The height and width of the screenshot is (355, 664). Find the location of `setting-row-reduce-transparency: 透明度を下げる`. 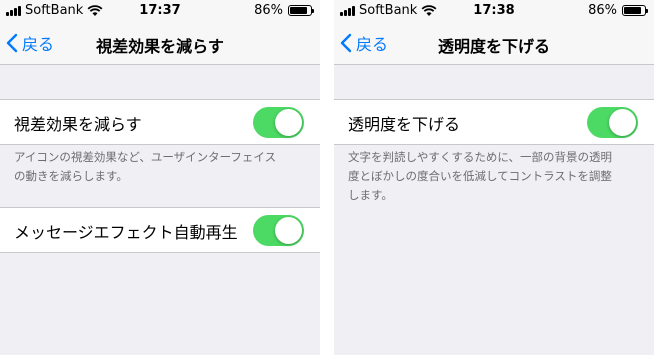

setting-row-reduce-transparency: 透明度を下げる is located at coordinates (494, 122).